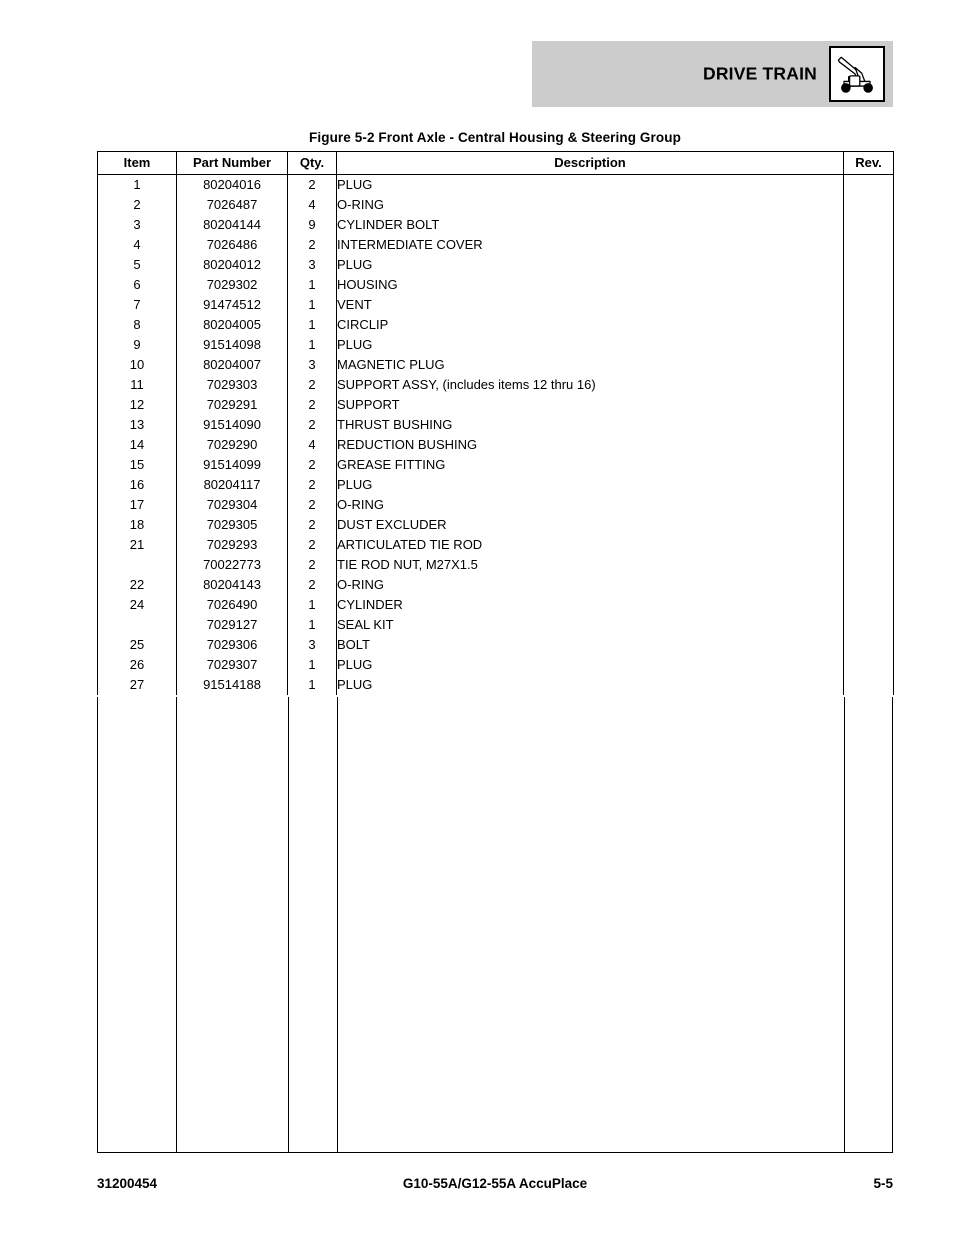 The image size is (954, 1235). What do you see at coordinates (137, 445) in the screenshot?
I see `cell-item: 14` at bounding box center [137, 445].